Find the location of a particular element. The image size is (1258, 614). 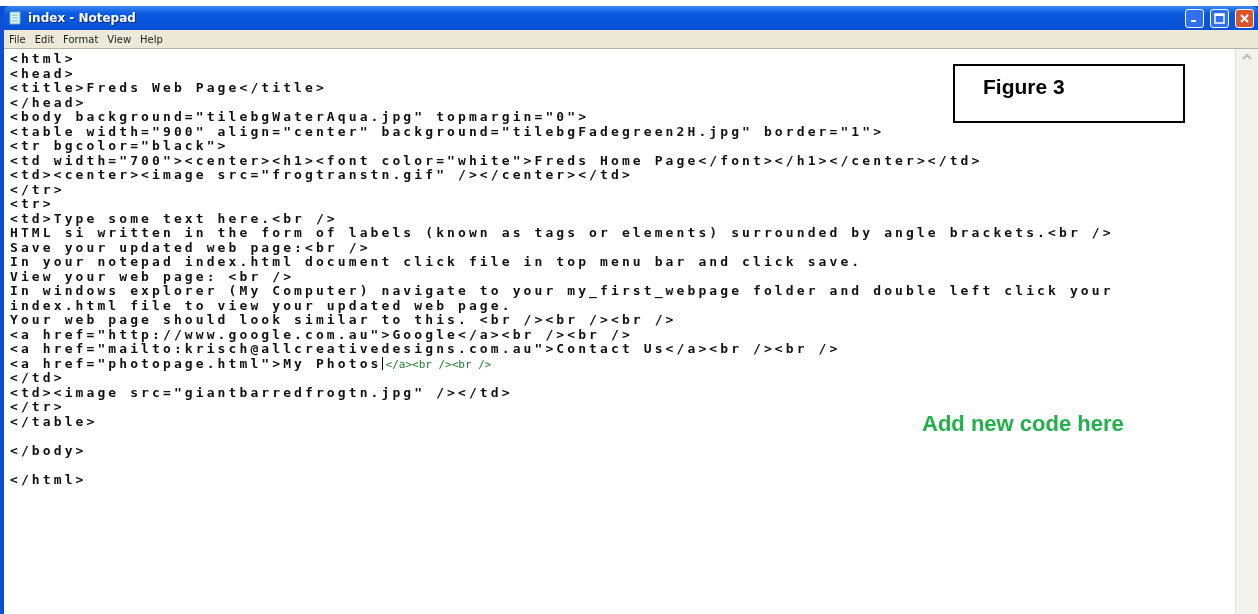

code-line: <tr> is located at coordinates (32, 204).